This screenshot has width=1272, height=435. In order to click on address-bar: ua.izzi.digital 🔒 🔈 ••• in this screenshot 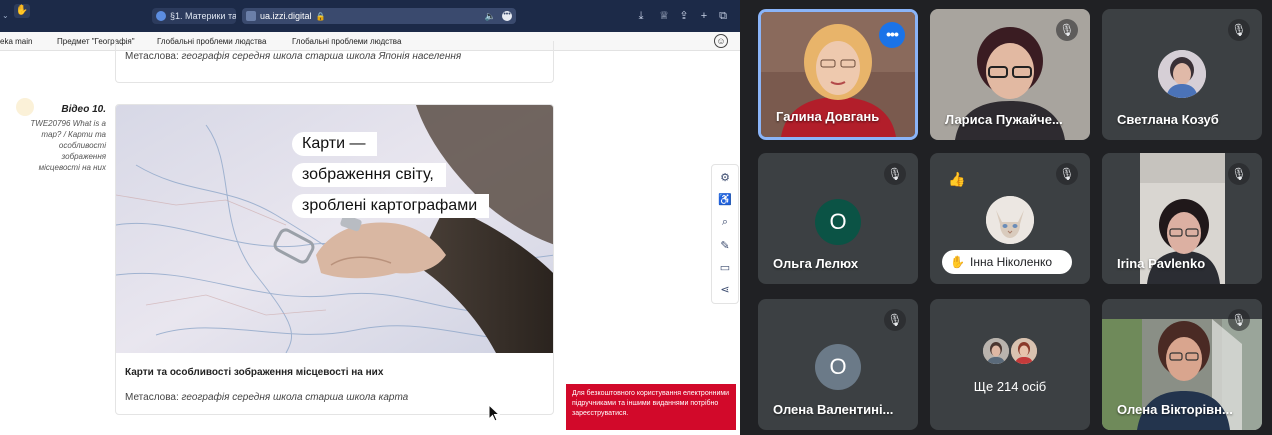, I will do `click(379, 16)`.